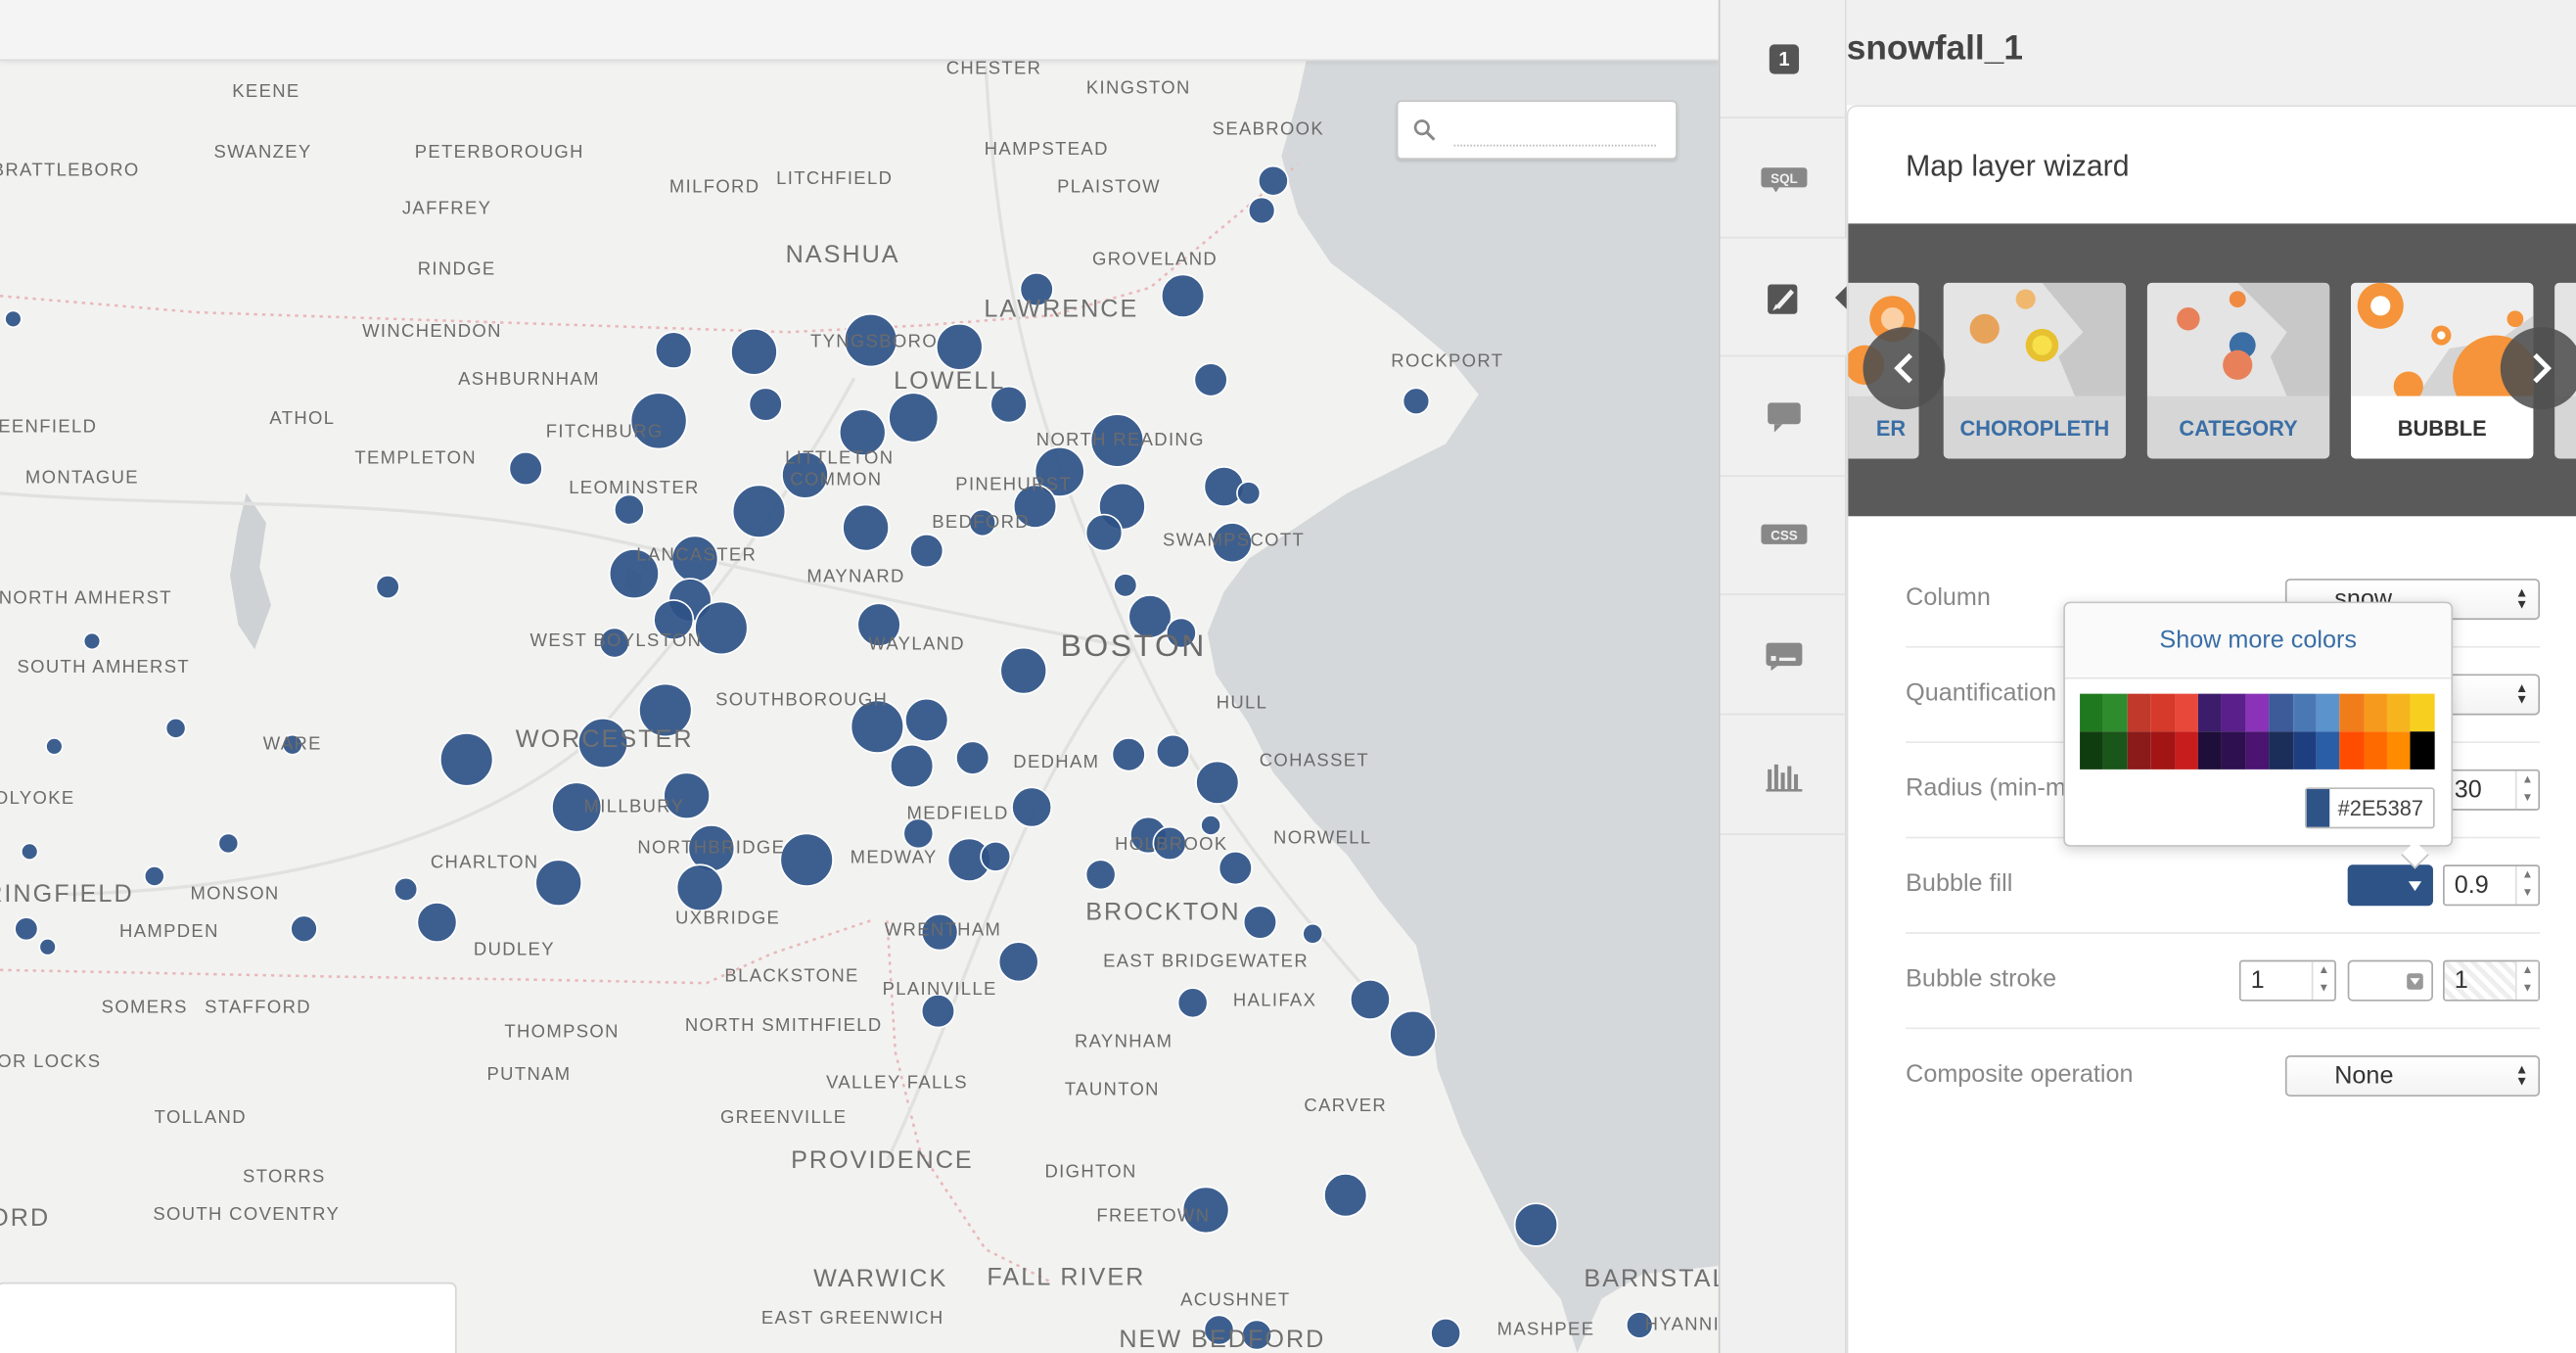 This screenshot has width=2576, height=1353. I want to click on map-search-box, so click(1537, 130).